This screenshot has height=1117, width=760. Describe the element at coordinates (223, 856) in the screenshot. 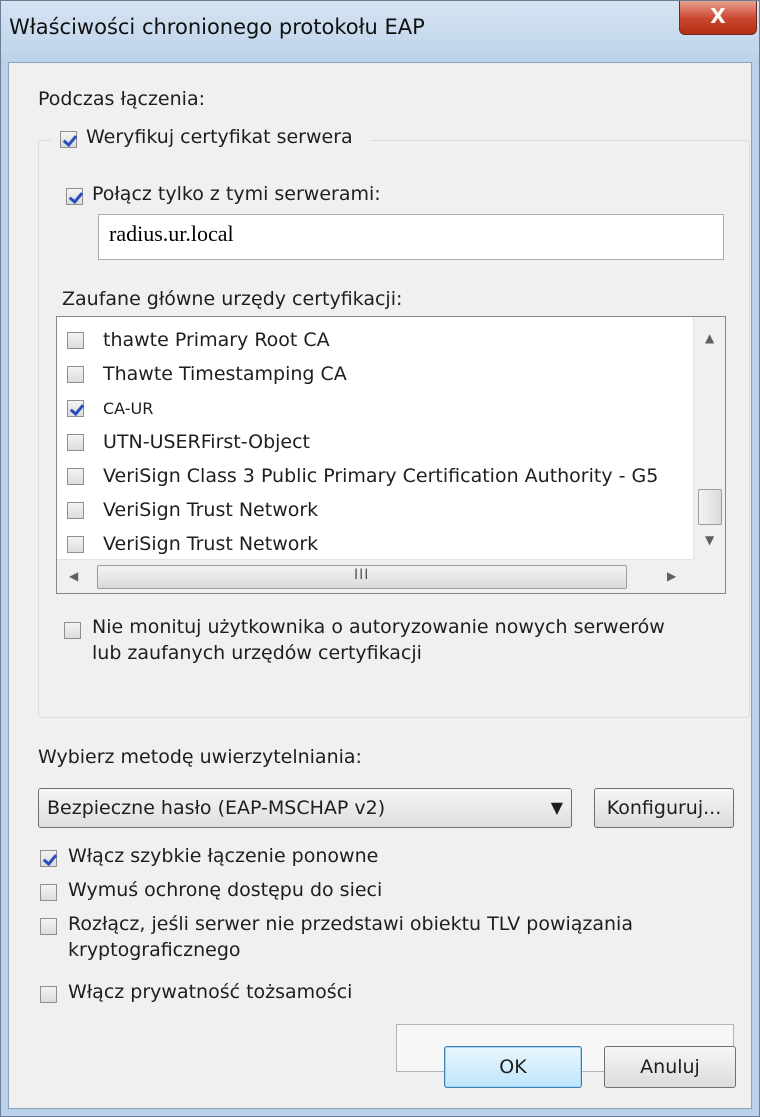

I see `fast-reconnect-label: Włącz szybkie łączenie ponowne` at that location.